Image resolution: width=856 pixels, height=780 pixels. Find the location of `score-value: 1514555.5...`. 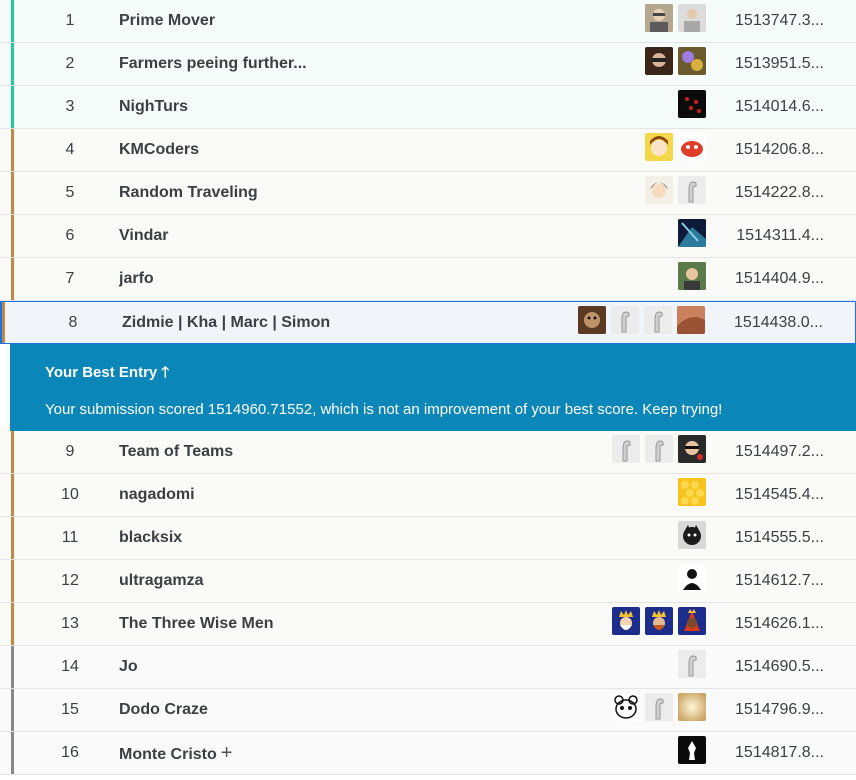

score-value: 1514555.5... is located at coordinates (779, 537).